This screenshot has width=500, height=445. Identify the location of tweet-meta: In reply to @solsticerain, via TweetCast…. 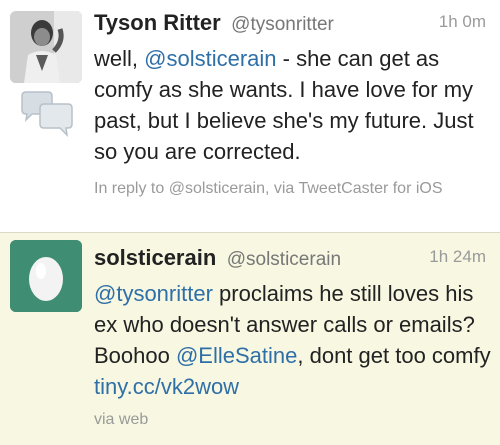
(268, 188).